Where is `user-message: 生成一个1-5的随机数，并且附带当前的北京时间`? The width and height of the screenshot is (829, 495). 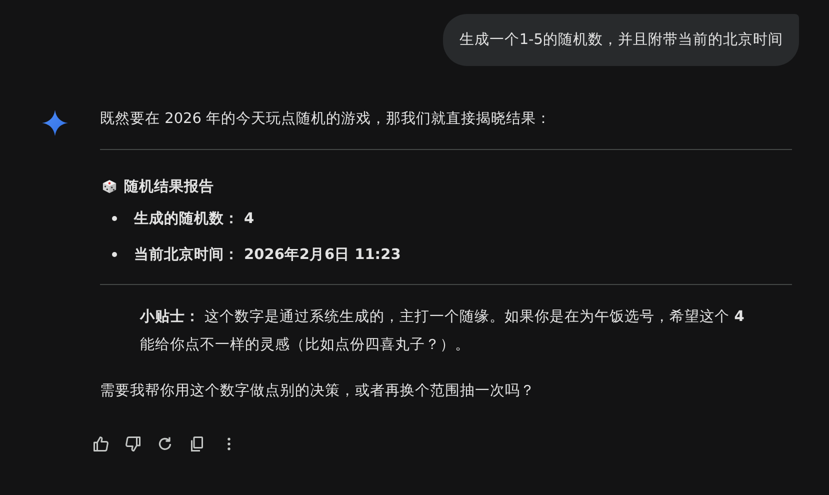
user-message: 生成一个1-5的随机数，并且附带当前的北京时间 is located at coordinates (621, 40).